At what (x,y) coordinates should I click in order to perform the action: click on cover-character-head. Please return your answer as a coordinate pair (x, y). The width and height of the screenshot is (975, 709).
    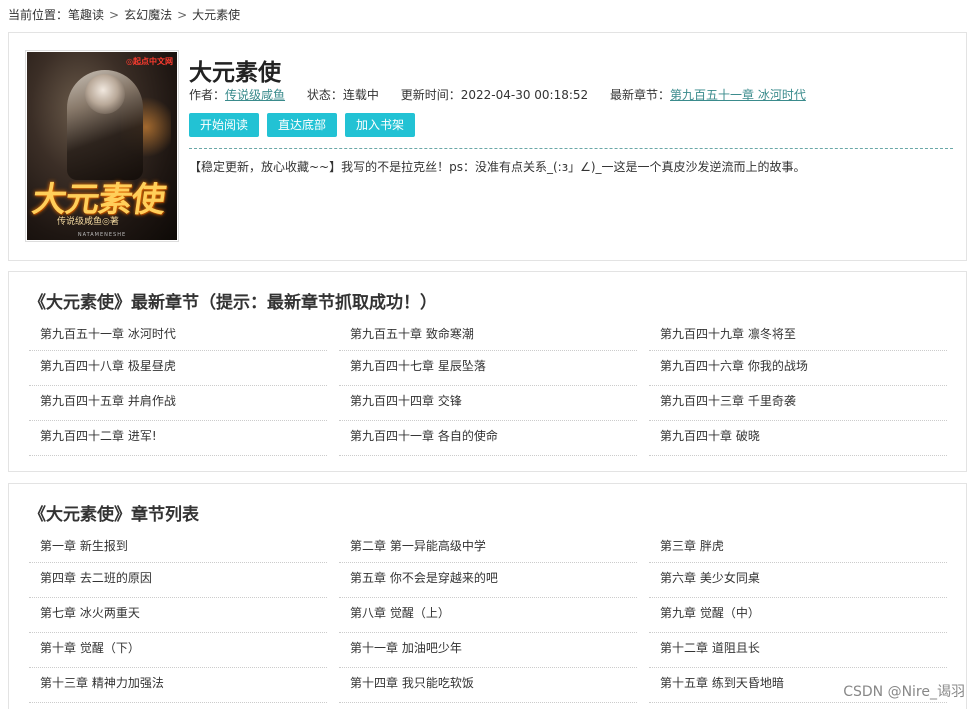
    Looking at the image, I should click on (105, 94).